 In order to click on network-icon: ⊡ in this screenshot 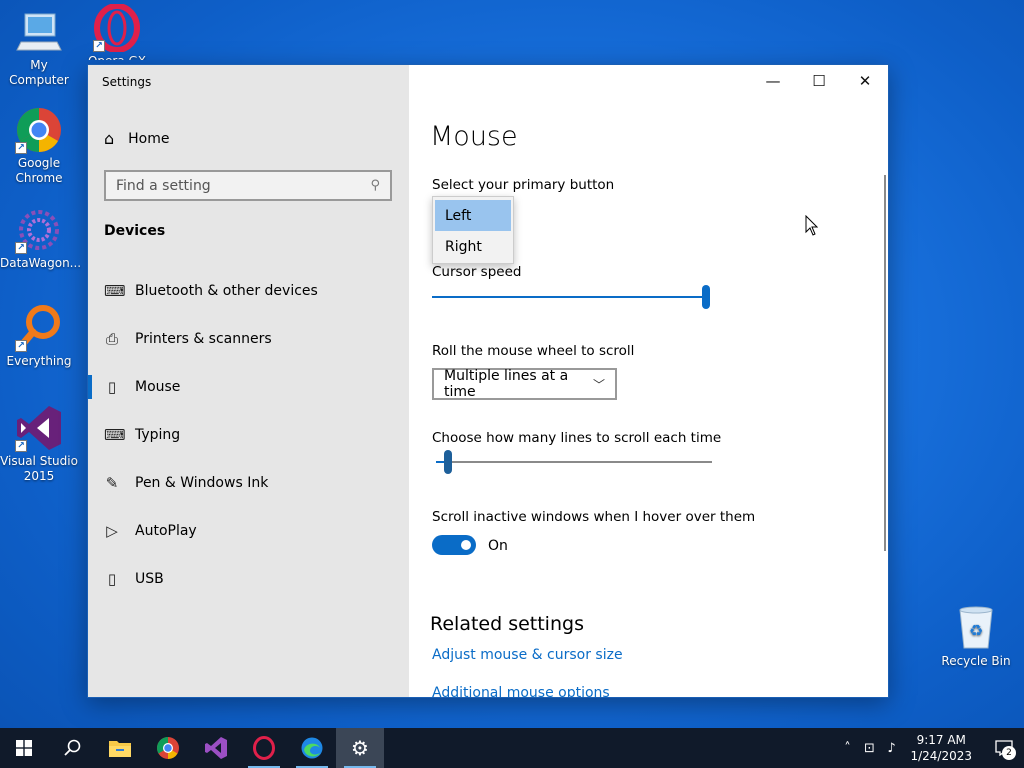, I will do `click(869, 748)`.